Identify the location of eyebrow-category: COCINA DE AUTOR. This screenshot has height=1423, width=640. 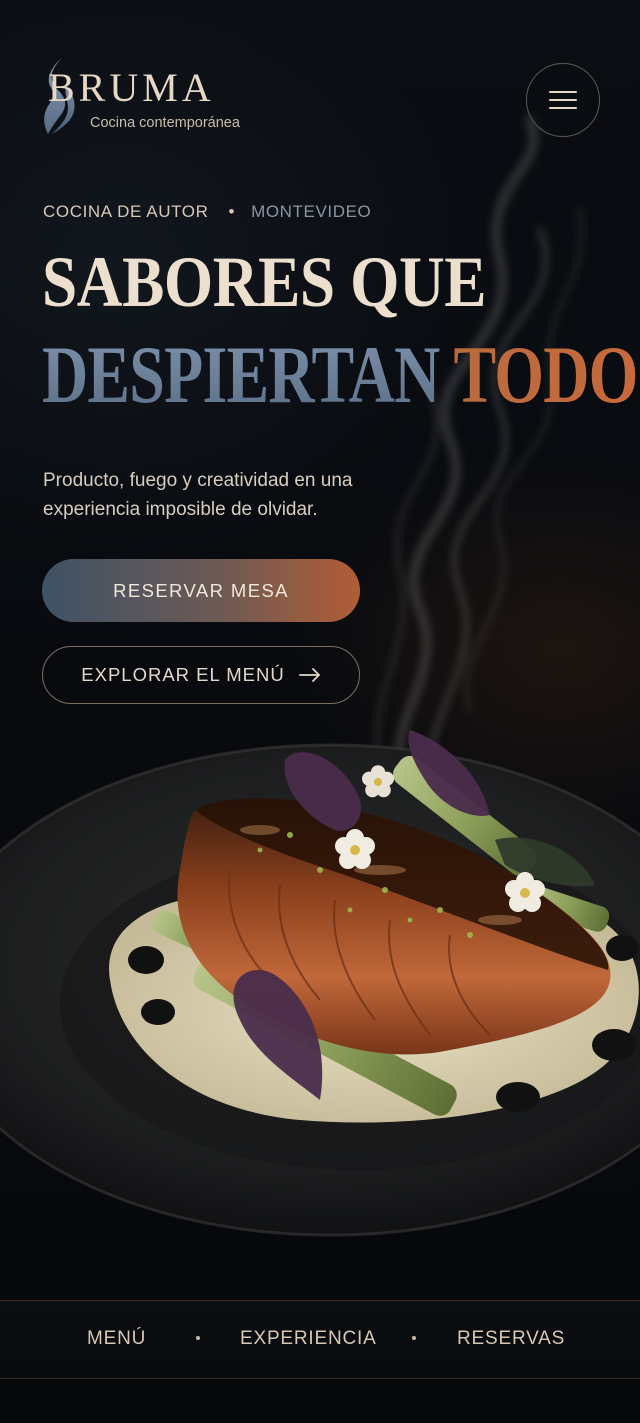
(126, 211).